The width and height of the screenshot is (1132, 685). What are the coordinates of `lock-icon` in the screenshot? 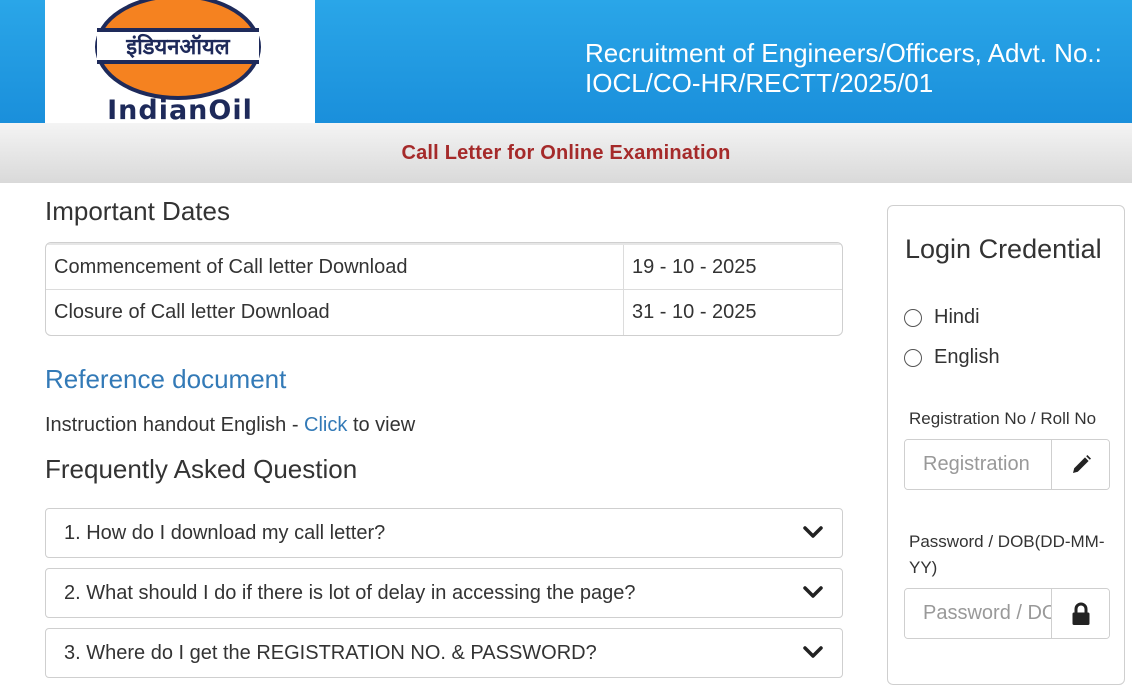 It's located at (1080, 613).